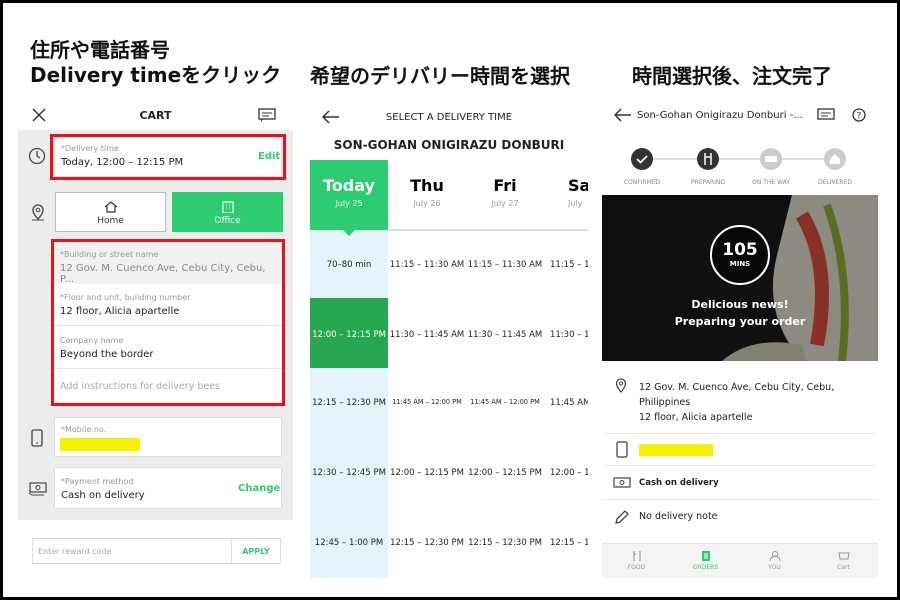 The width and height of the screenshot is (900, 600). I want to click on tab-label: Cart, so click(843, 567).